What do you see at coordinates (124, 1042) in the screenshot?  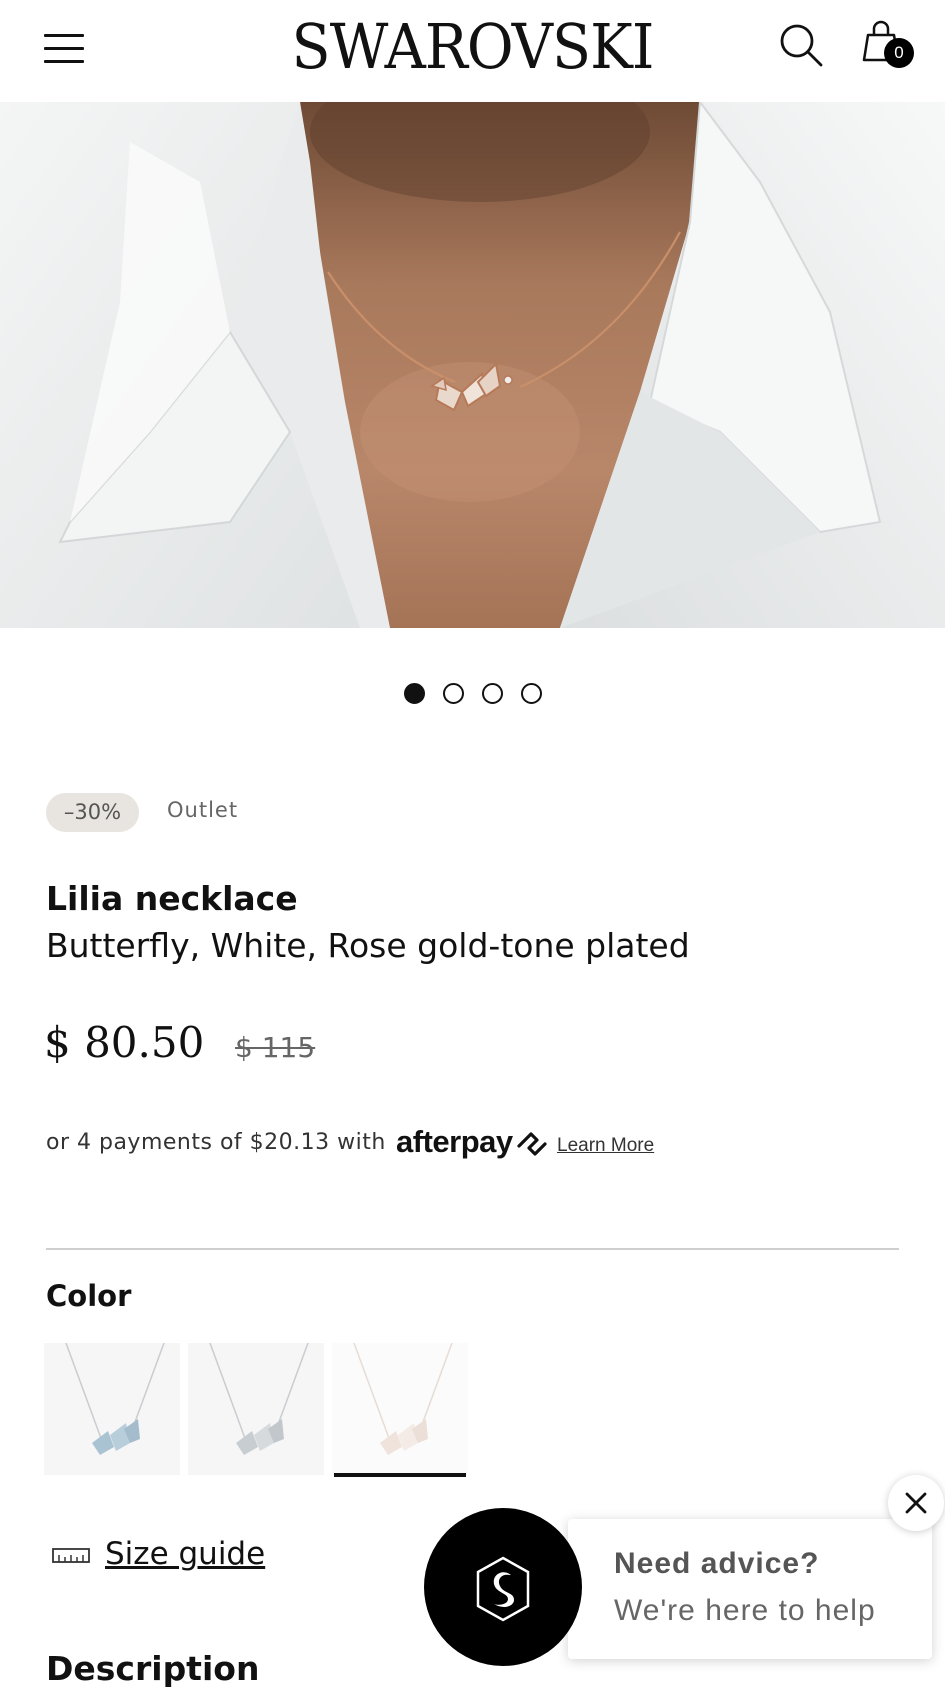 I see `sale-price: $ 80.50` at bounding box center [124, 1042].